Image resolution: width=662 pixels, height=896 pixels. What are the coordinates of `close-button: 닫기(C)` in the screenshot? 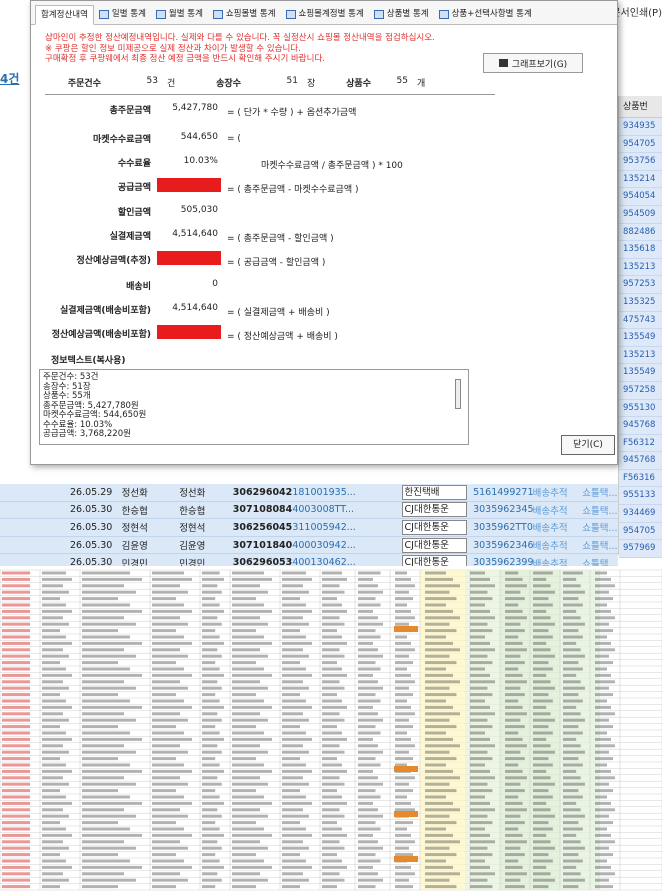 It's located at (588, 445).